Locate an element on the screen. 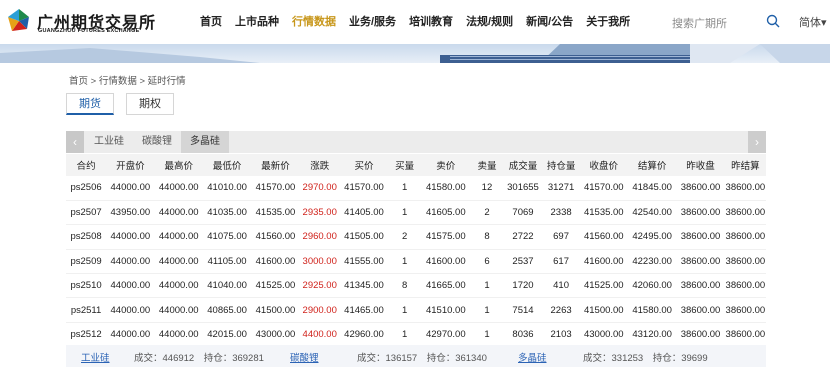 The height and width of the screenshot is (367, 830). table-cell: 6 is located at coordinates (487, 262).